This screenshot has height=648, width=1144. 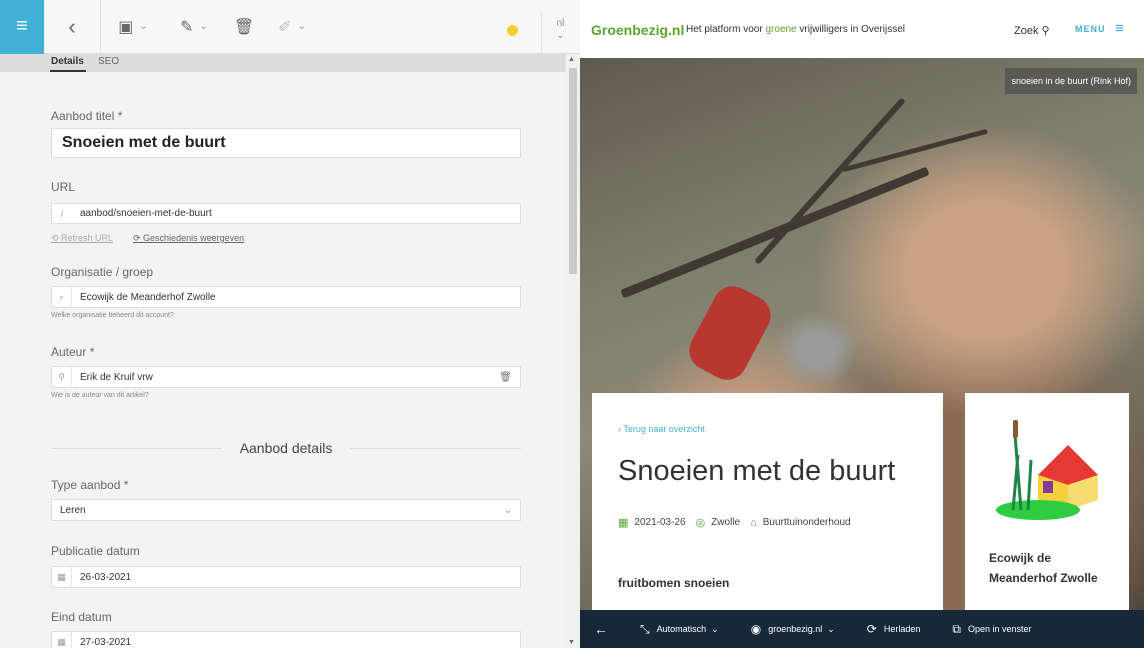 What do you see at coordinates (573, 351) in the screenshot?
I see `form-scrollbar: ▲ ▼` at bounding box center [573, 351].